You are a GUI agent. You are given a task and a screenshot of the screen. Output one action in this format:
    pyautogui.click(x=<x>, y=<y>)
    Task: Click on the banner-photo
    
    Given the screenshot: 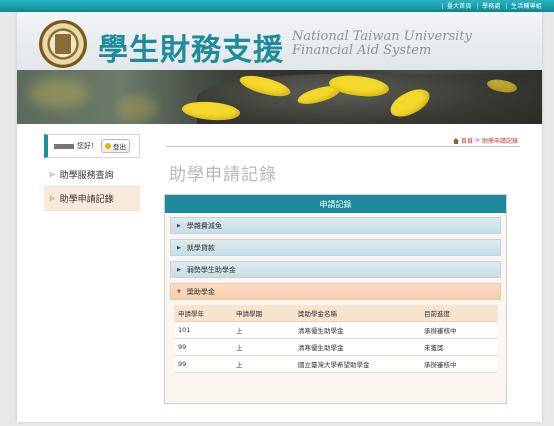 What is the action you would take?
    pyautogui.click(x=279, y=97)
    